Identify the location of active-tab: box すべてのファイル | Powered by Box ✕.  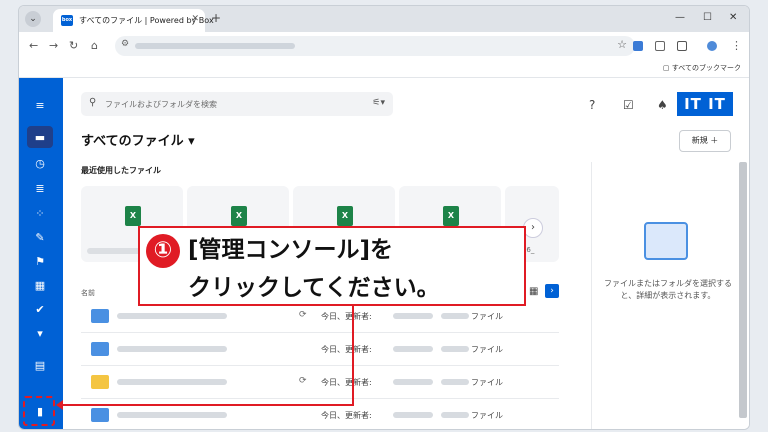
(133, 20).